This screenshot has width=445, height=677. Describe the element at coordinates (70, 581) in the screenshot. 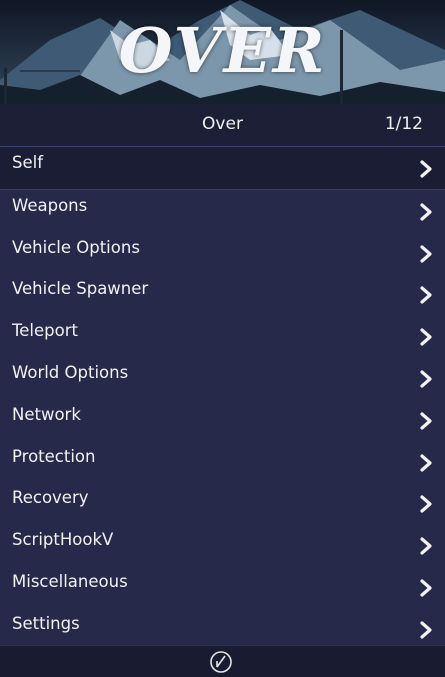

I see `menu-item-label: Miscellaneous` at that location.